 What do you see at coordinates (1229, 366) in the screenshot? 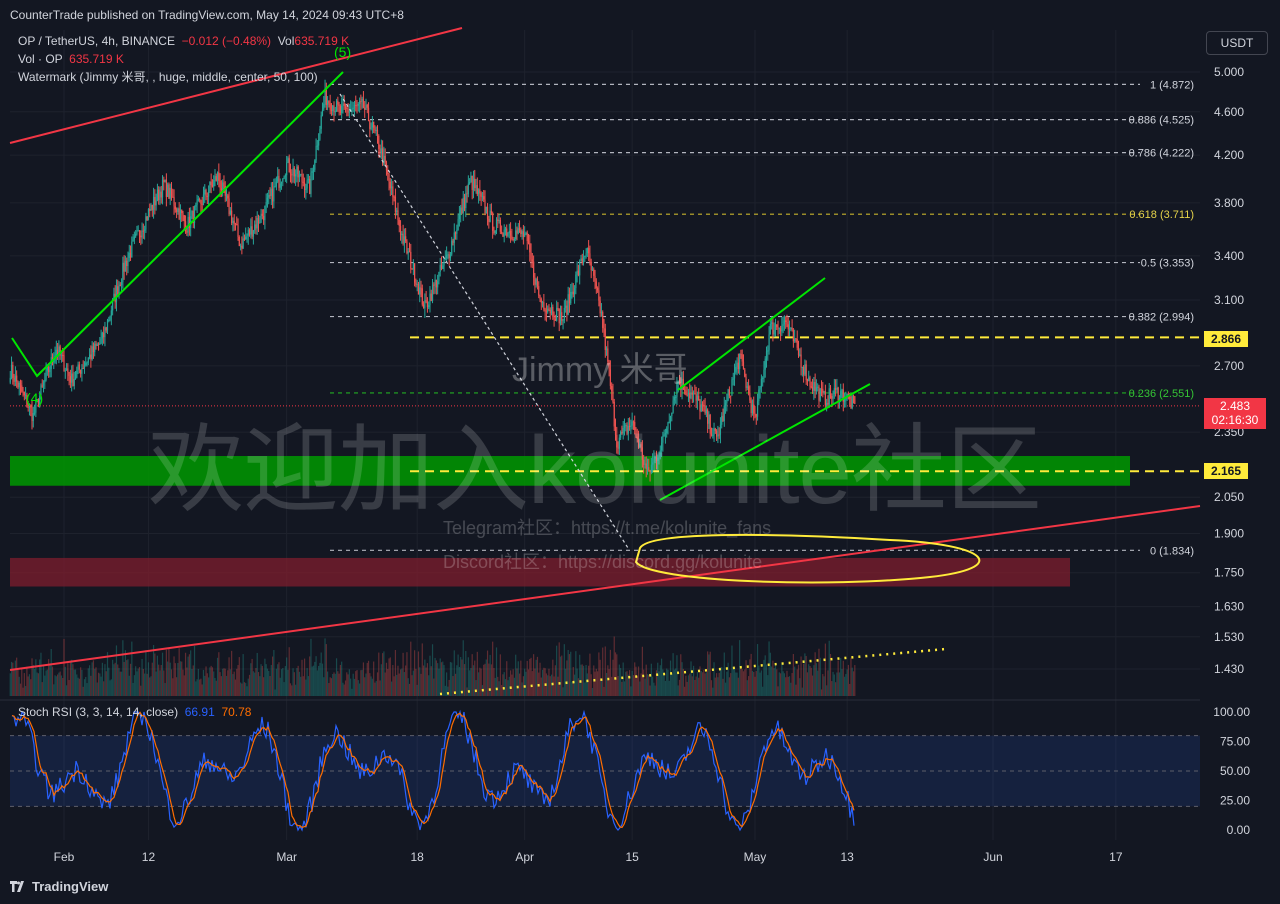
I see `price-tick-6: 2.700` at bounding box center [1229, 366].